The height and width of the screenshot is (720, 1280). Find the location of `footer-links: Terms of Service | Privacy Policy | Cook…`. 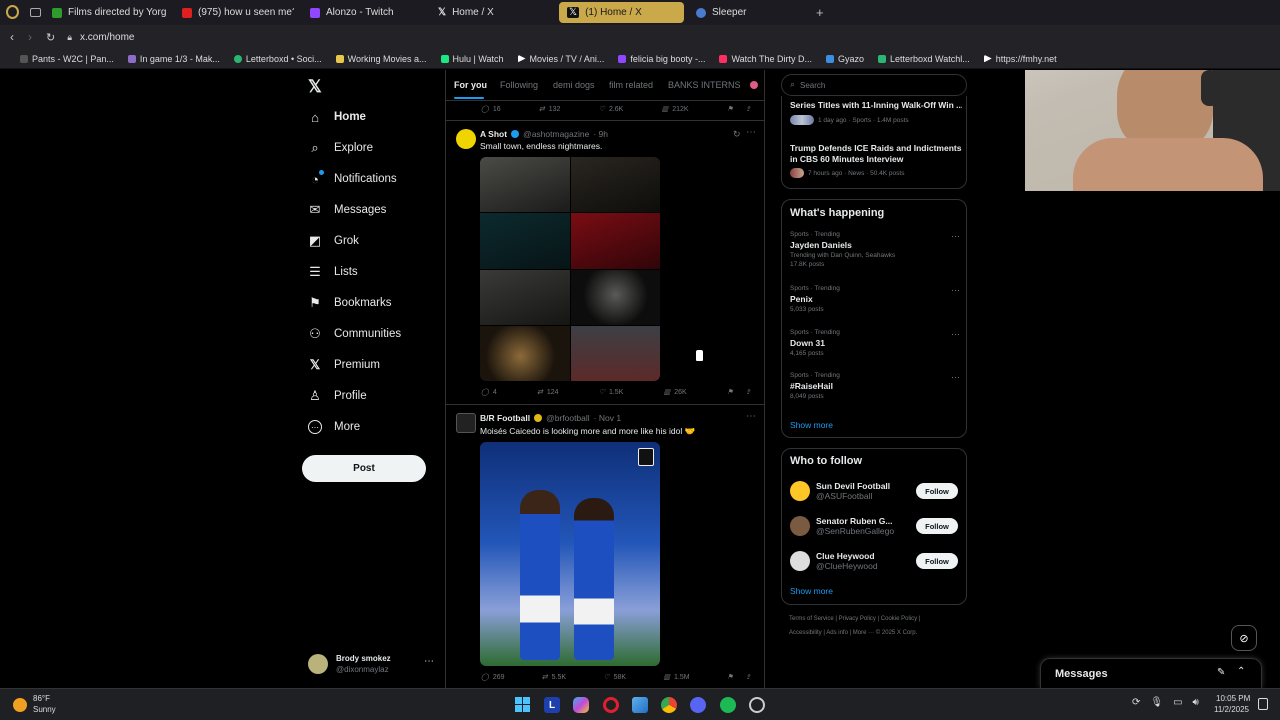

footer-links: Terms of Service | Privacy Policy | Cook… is located at coordinates (854, 619).